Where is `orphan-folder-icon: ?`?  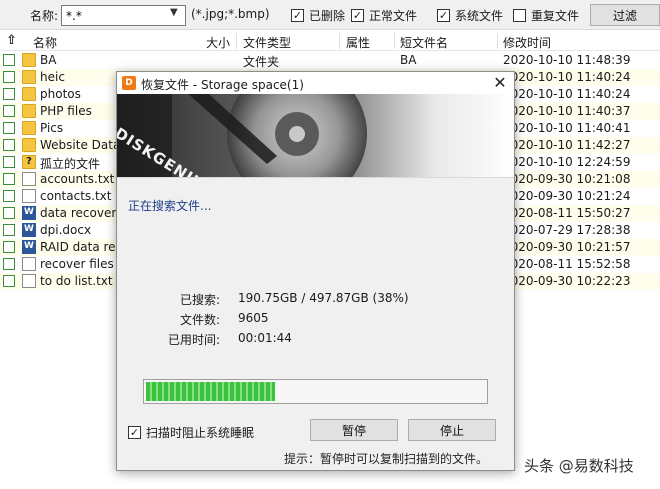 orphan-folder-icon: ? is located at coordinates (29, 162).